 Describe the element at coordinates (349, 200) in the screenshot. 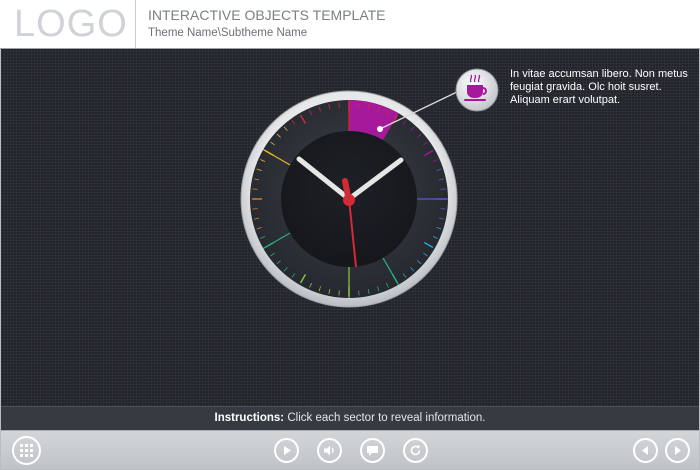

I see `clock-pin` at that location.